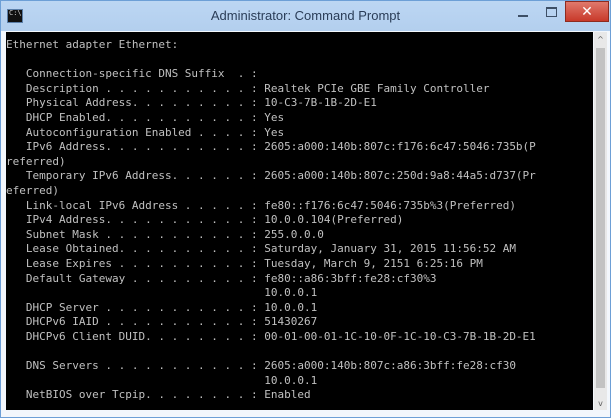 The height and width of the screenshot is (418, 611). What do you see at coordinates (32, 190) in the screenshot?
I see `console-line: eferred)` at bounding box center [32, 190].